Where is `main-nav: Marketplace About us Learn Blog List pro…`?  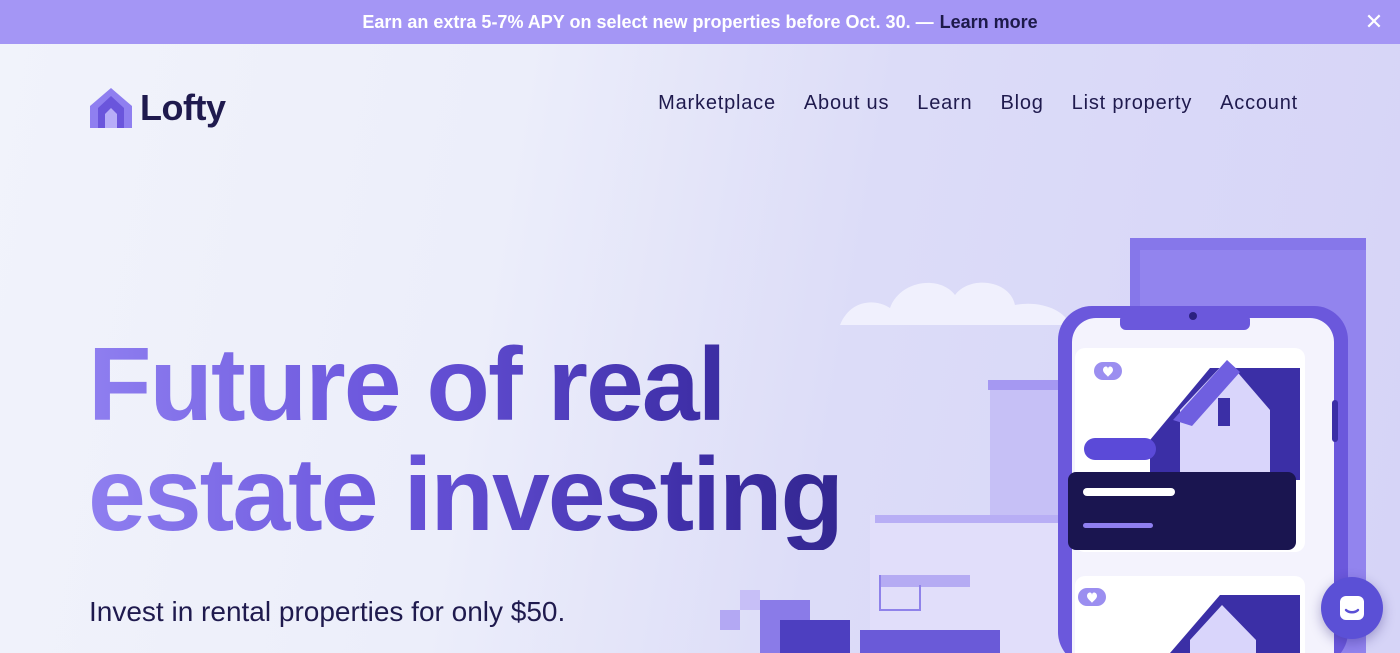
main-nav: Marketplace About us Learn Blog List pro… is located at coordinates (978, 103).